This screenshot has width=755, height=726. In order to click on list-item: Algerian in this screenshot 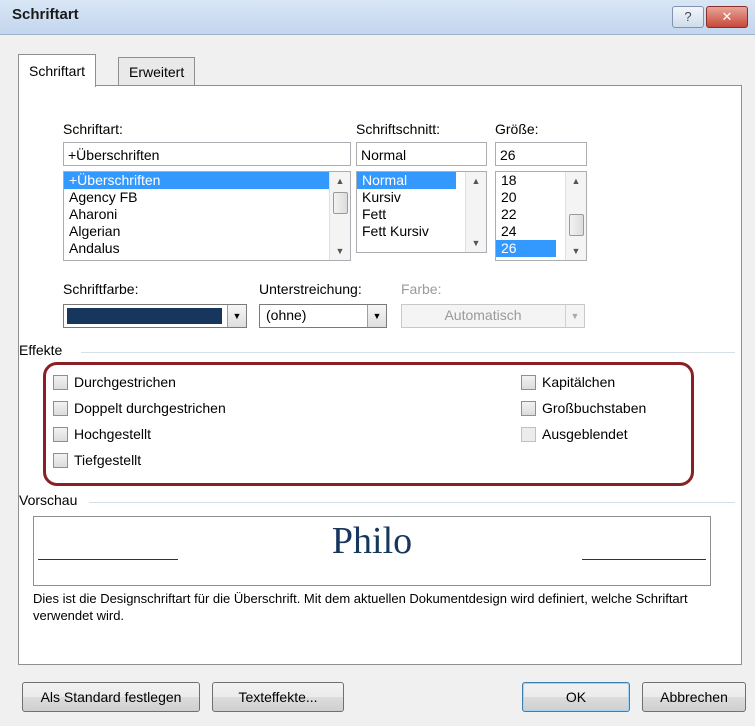, I will do `click(207, 231)`.